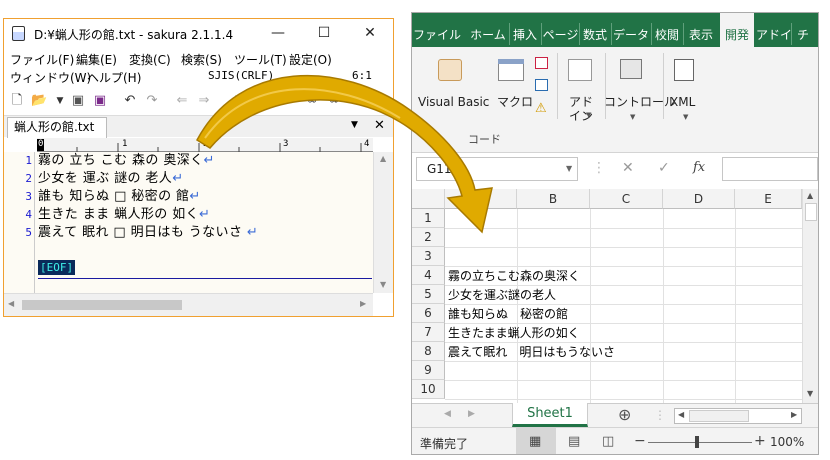  What do you see at coordinates (497, 169) in the screenshot?
I see `name-box: G11` at bounding box center [497, 169].